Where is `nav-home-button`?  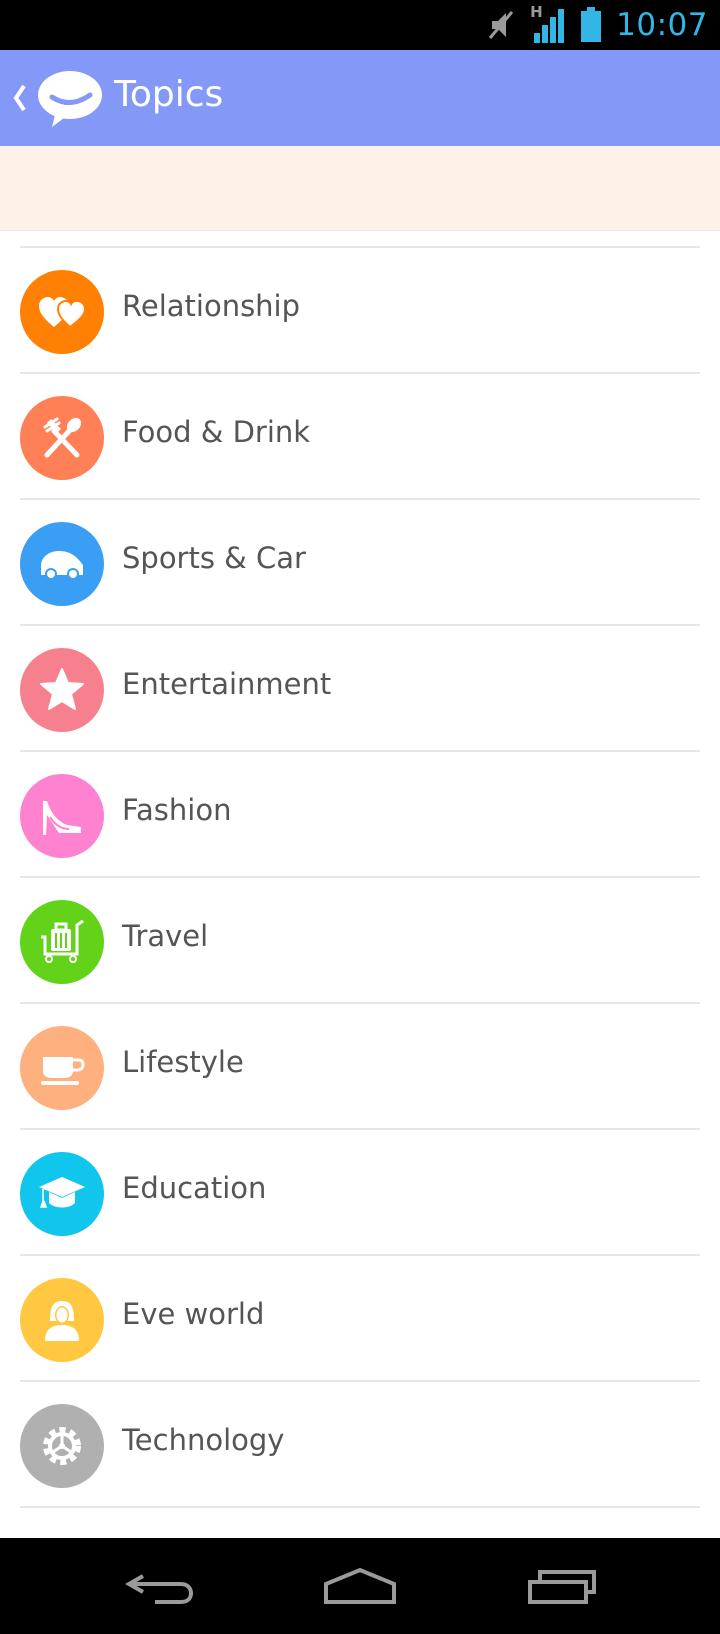
nav-home-button is located at coordinates (360, 1586).